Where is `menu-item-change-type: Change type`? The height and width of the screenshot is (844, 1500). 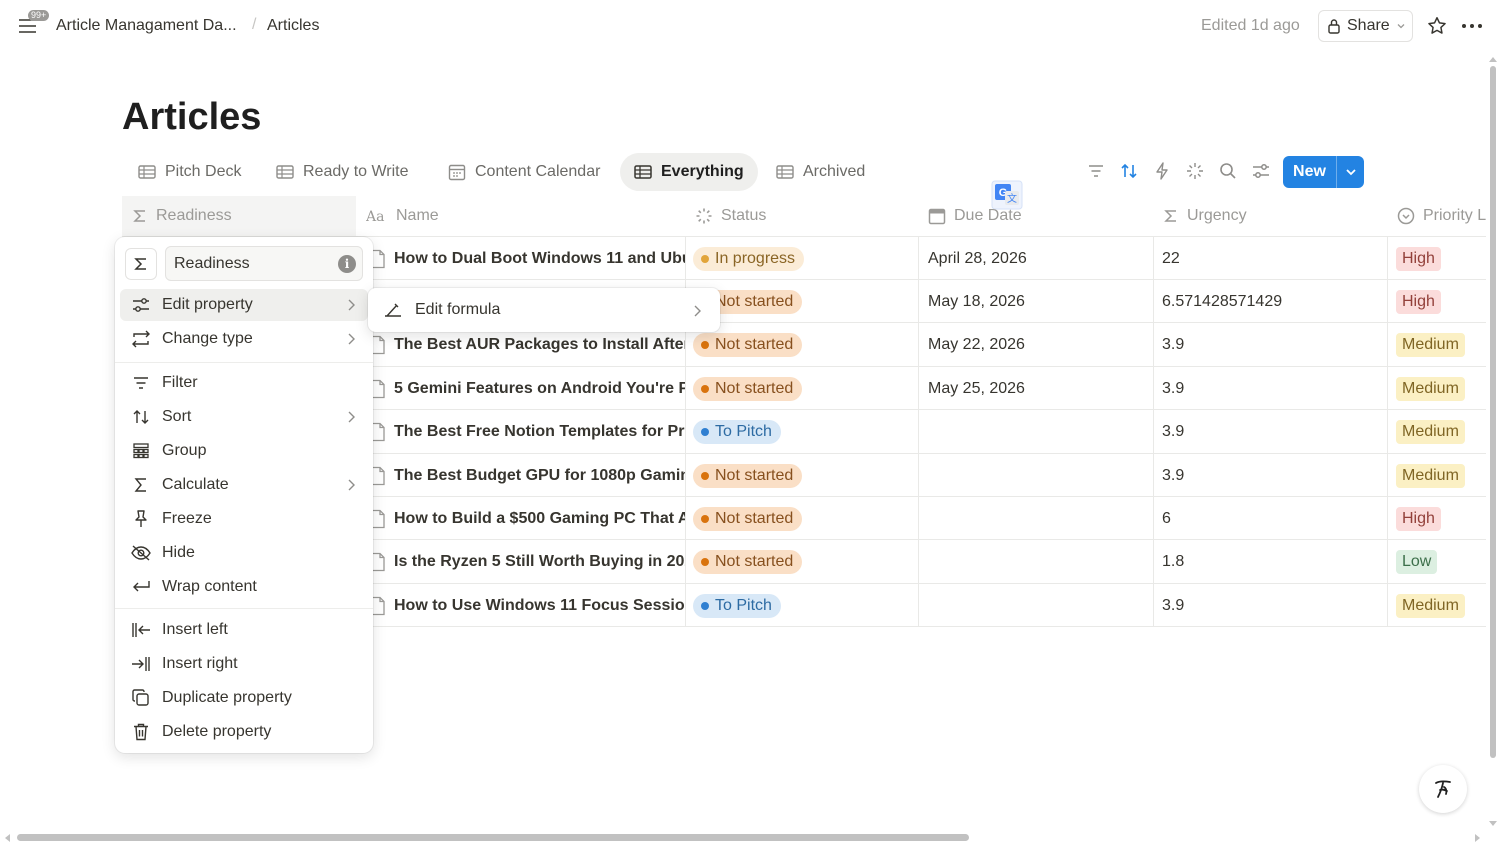 menu-item-change-type: Change type is located at coordinates (244, 339).